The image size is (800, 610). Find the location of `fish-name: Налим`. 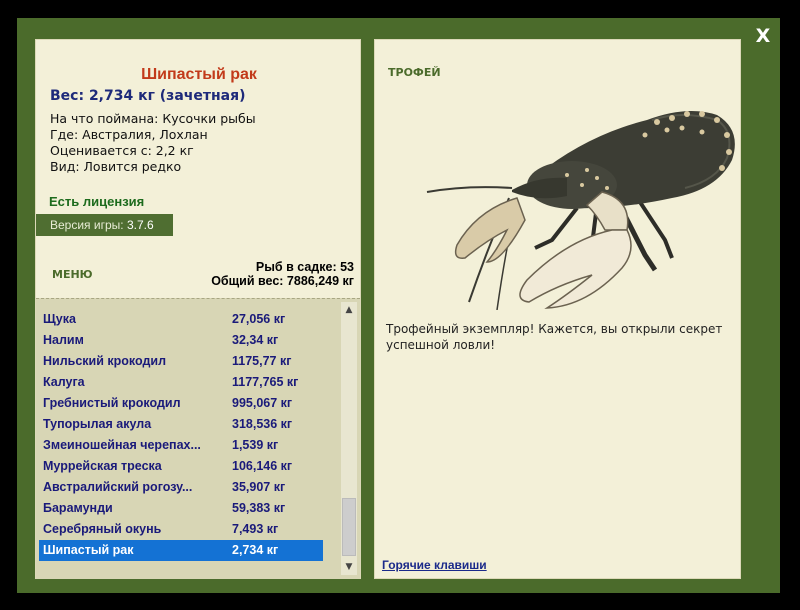

fish-name: Налим is located at coordinates (63, 340).